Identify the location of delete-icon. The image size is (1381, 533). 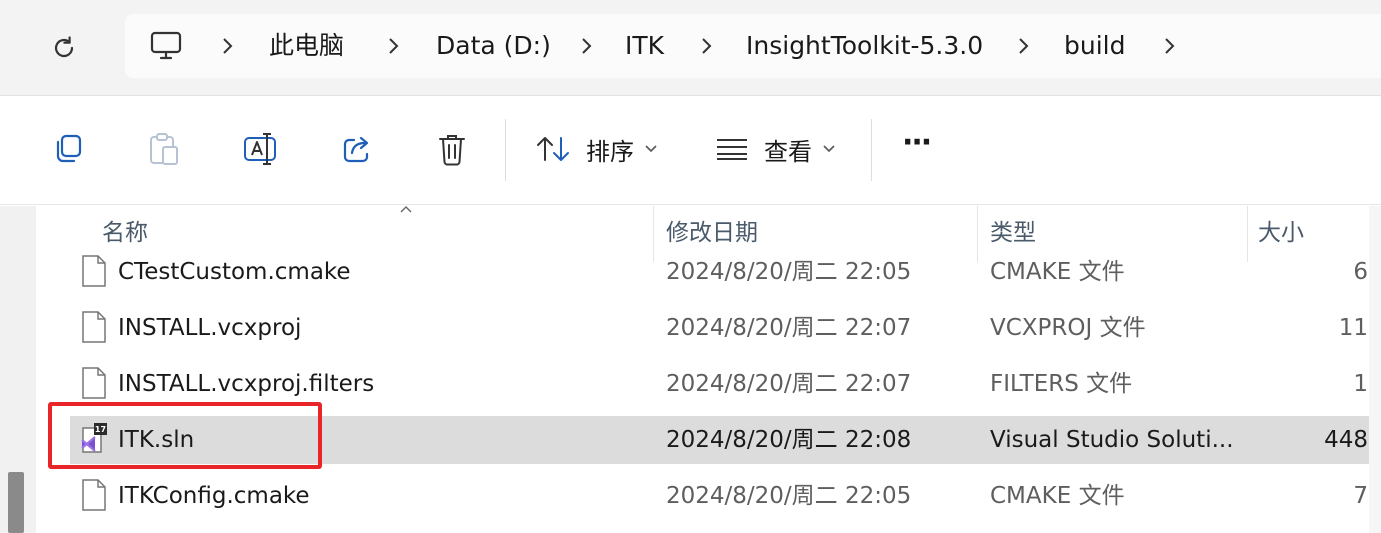
(452, 150).